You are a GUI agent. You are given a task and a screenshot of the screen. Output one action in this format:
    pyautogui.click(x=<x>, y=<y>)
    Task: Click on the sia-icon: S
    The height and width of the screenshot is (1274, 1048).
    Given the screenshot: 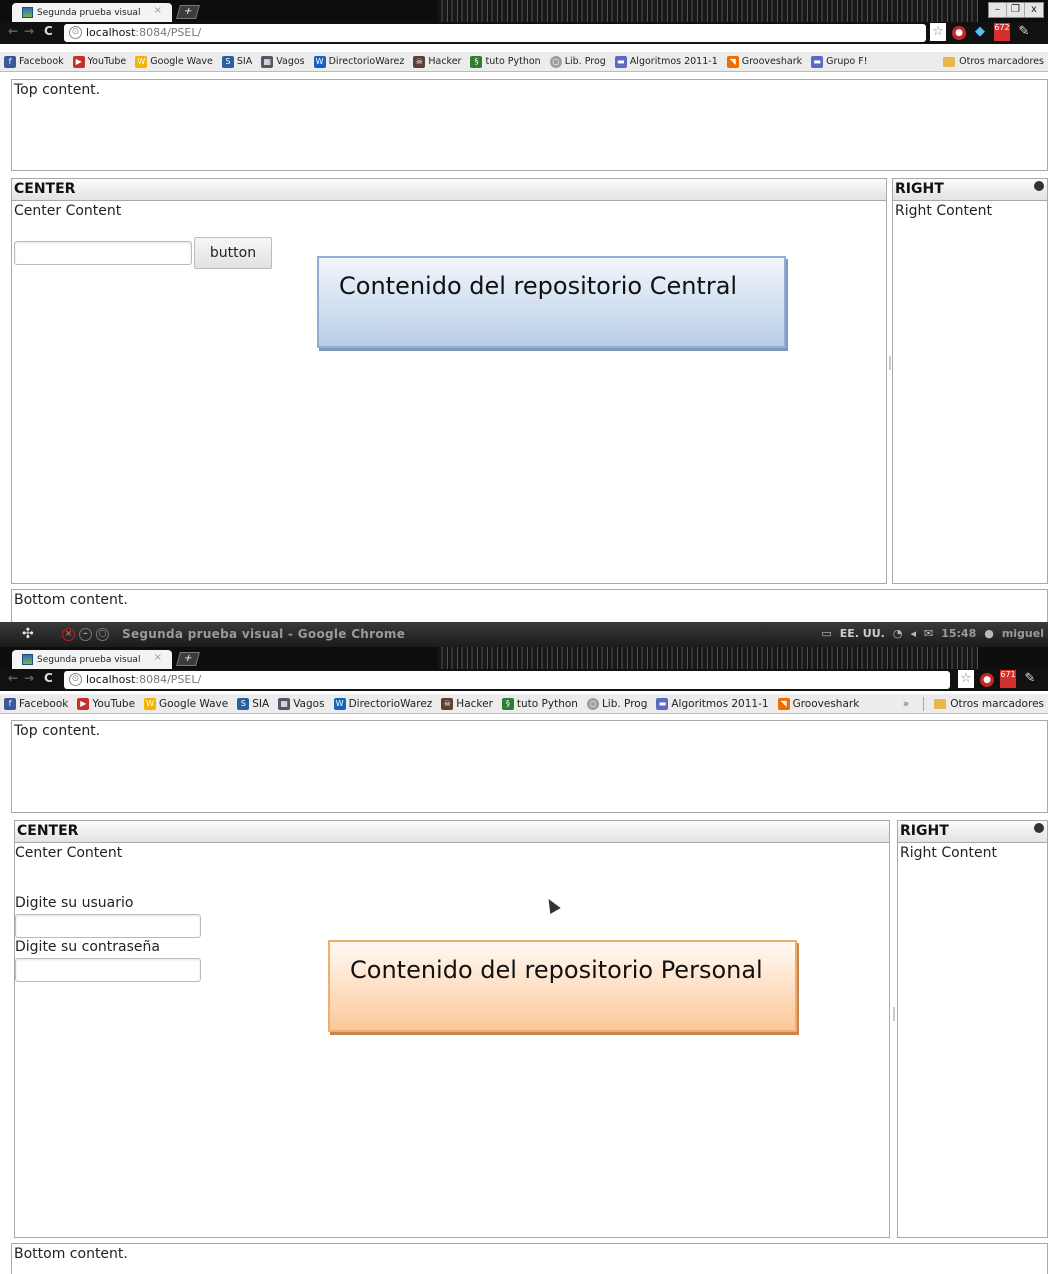 What is the action you would take?
    pyautogui.click(x=243, y=703)
    